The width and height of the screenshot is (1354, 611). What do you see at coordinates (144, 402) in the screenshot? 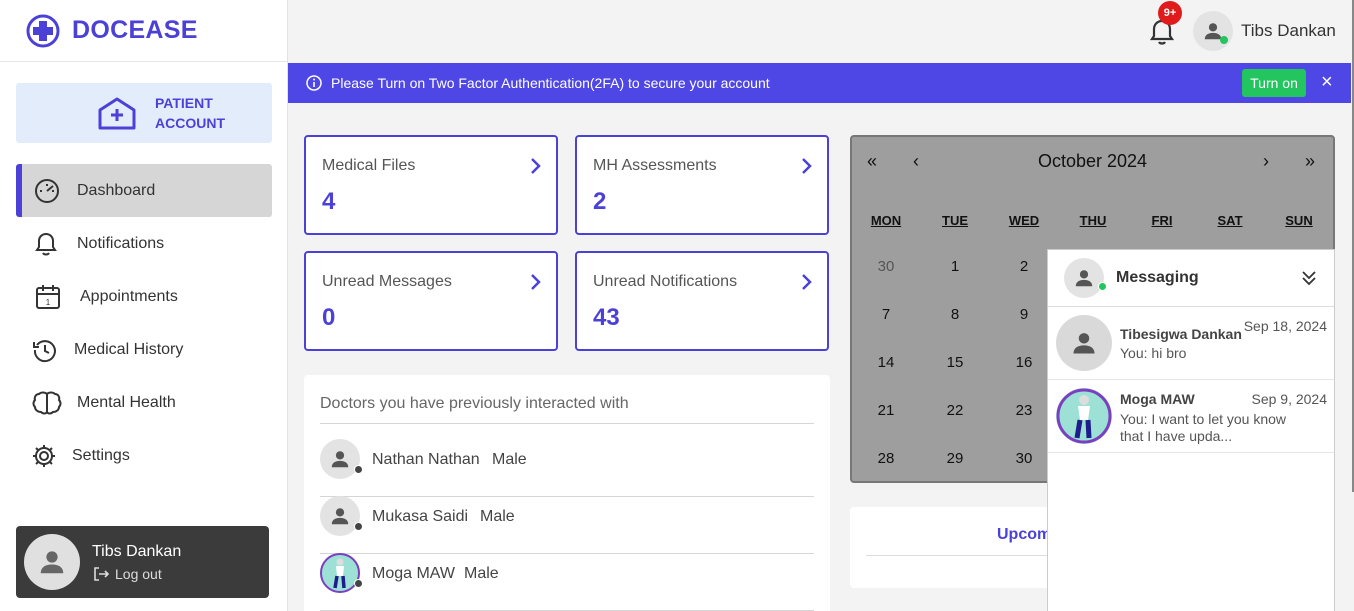
I see `sidebar-item-mental-health: Mental Health` at bounding box center [144, 402].